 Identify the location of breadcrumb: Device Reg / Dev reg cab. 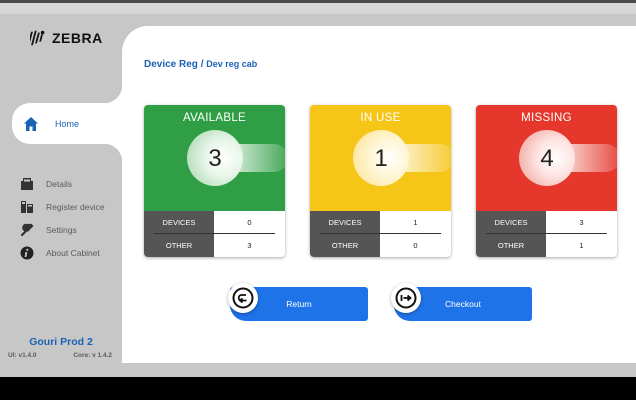
(200, 64).